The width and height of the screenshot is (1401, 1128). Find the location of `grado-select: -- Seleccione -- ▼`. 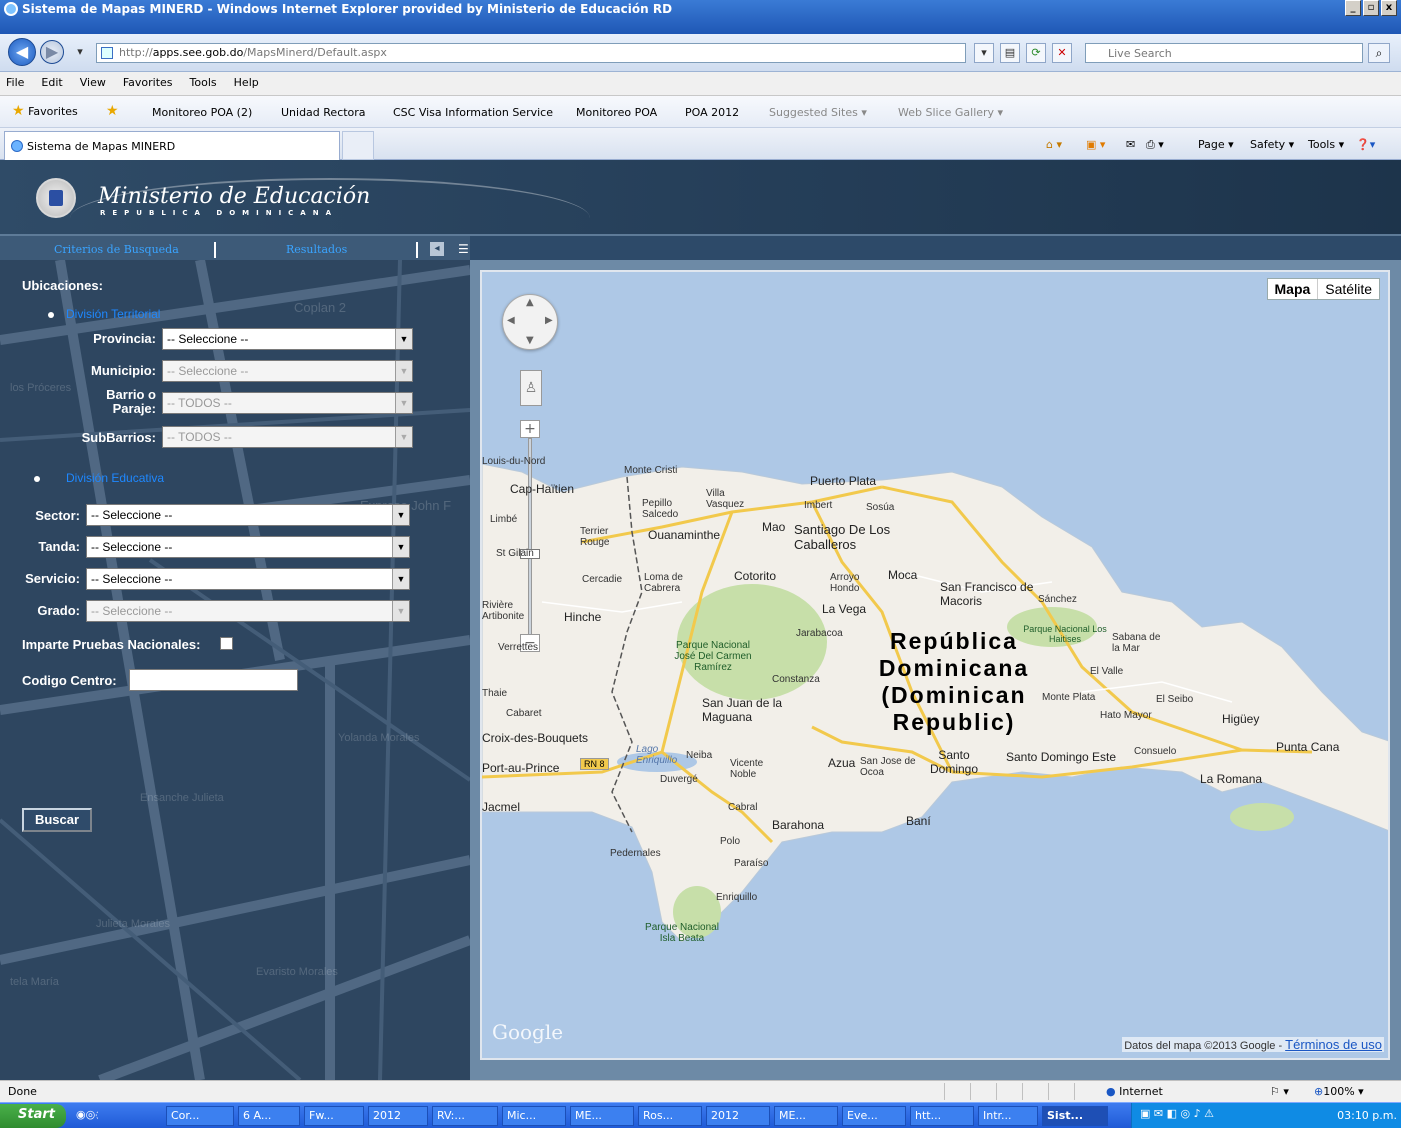

grado-select: -- Seleccione -- ▼ is located at coordinates (248, 611).